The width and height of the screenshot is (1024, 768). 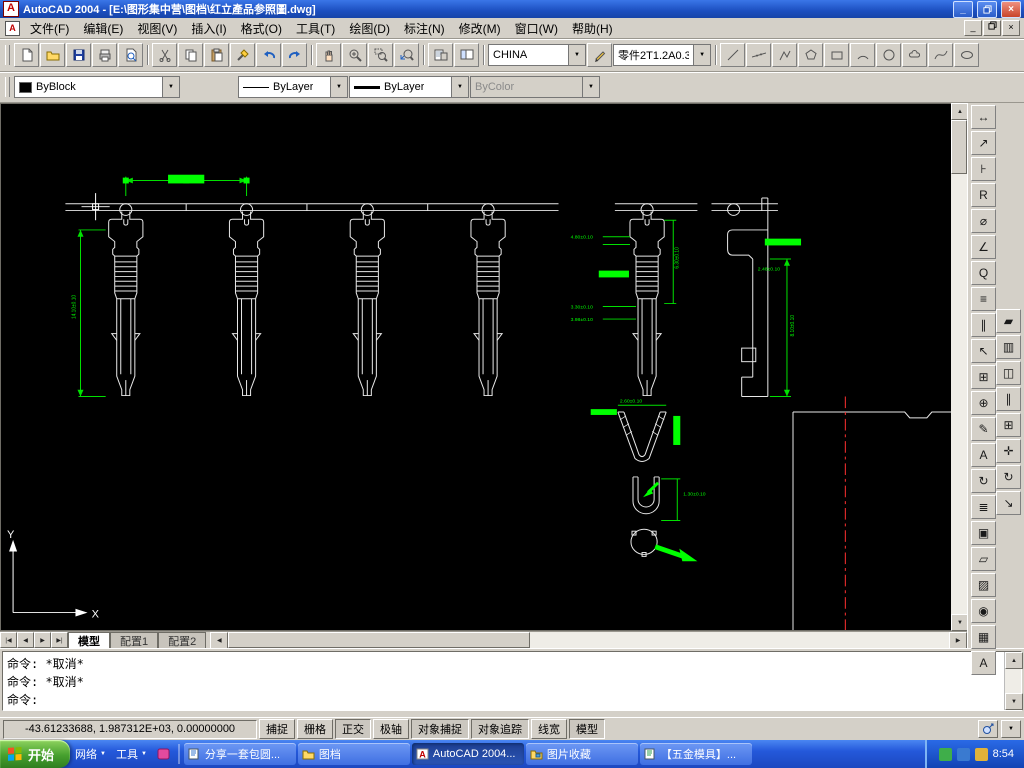 I want to click on line-button, so click(x=732, y=55).